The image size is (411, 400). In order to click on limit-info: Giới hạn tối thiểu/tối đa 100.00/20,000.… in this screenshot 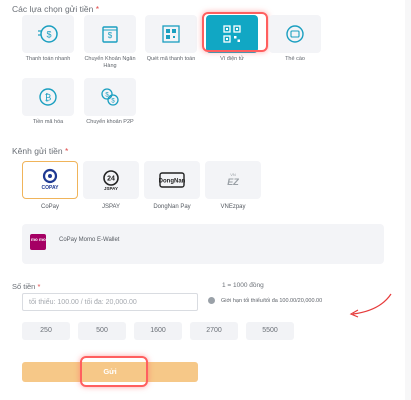, I will do `click(265, 300)`.